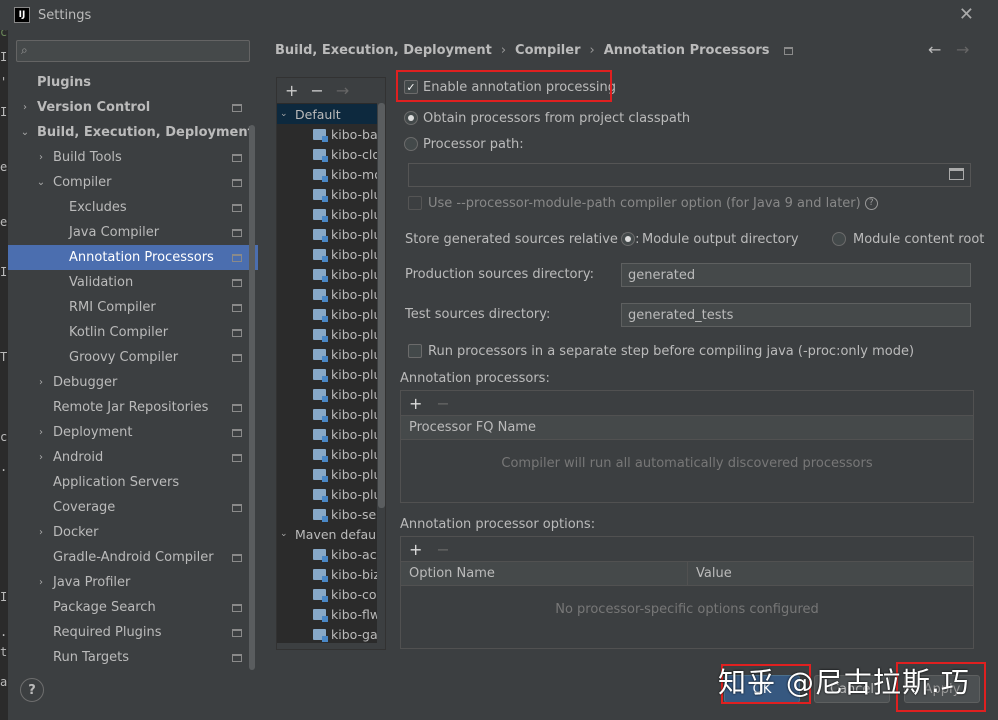 The width and height of the screenshot is (998, 720). What do you see at coordinates (415, 351) in the screenshot?
I see `run-separate-checkbox` at bounding box center [415, 351].